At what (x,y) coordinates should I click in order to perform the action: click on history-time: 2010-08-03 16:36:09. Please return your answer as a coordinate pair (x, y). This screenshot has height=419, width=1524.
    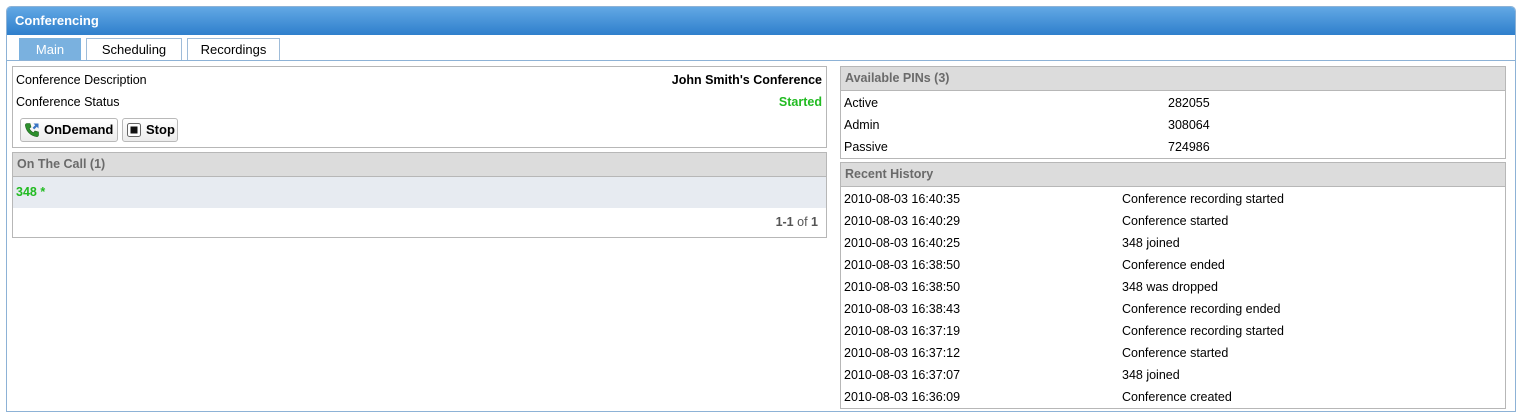
    Looking at the image, I should click on (902, 397).